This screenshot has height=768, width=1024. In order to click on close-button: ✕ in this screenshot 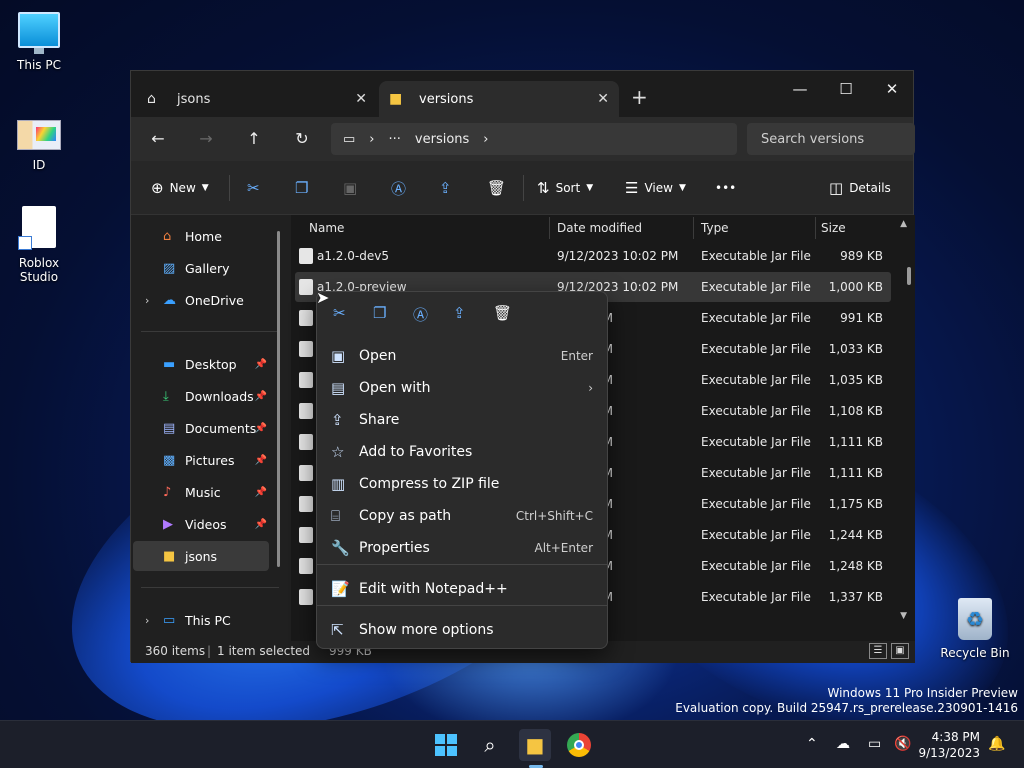, I will do `click(892, 89)`.